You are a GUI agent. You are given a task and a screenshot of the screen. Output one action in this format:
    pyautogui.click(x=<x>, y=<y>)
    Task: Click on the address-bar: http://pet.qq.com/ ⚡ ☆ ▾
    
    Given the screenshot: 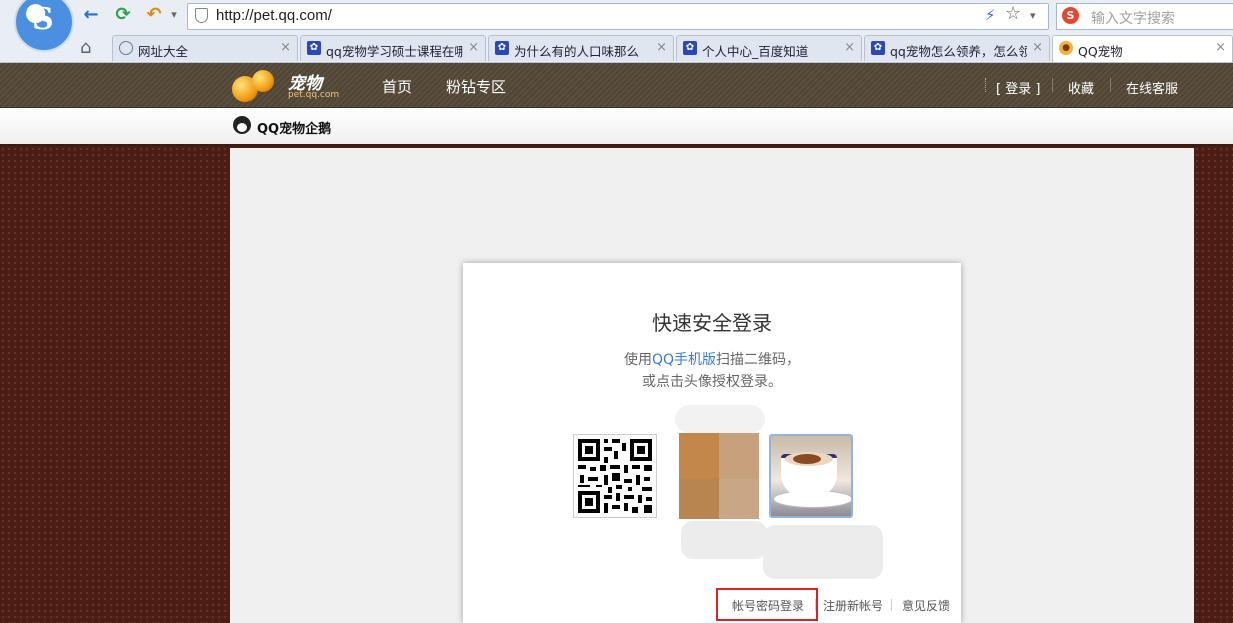 What is the action you would take?
    pyautogui.click(x=618, y=16)
    